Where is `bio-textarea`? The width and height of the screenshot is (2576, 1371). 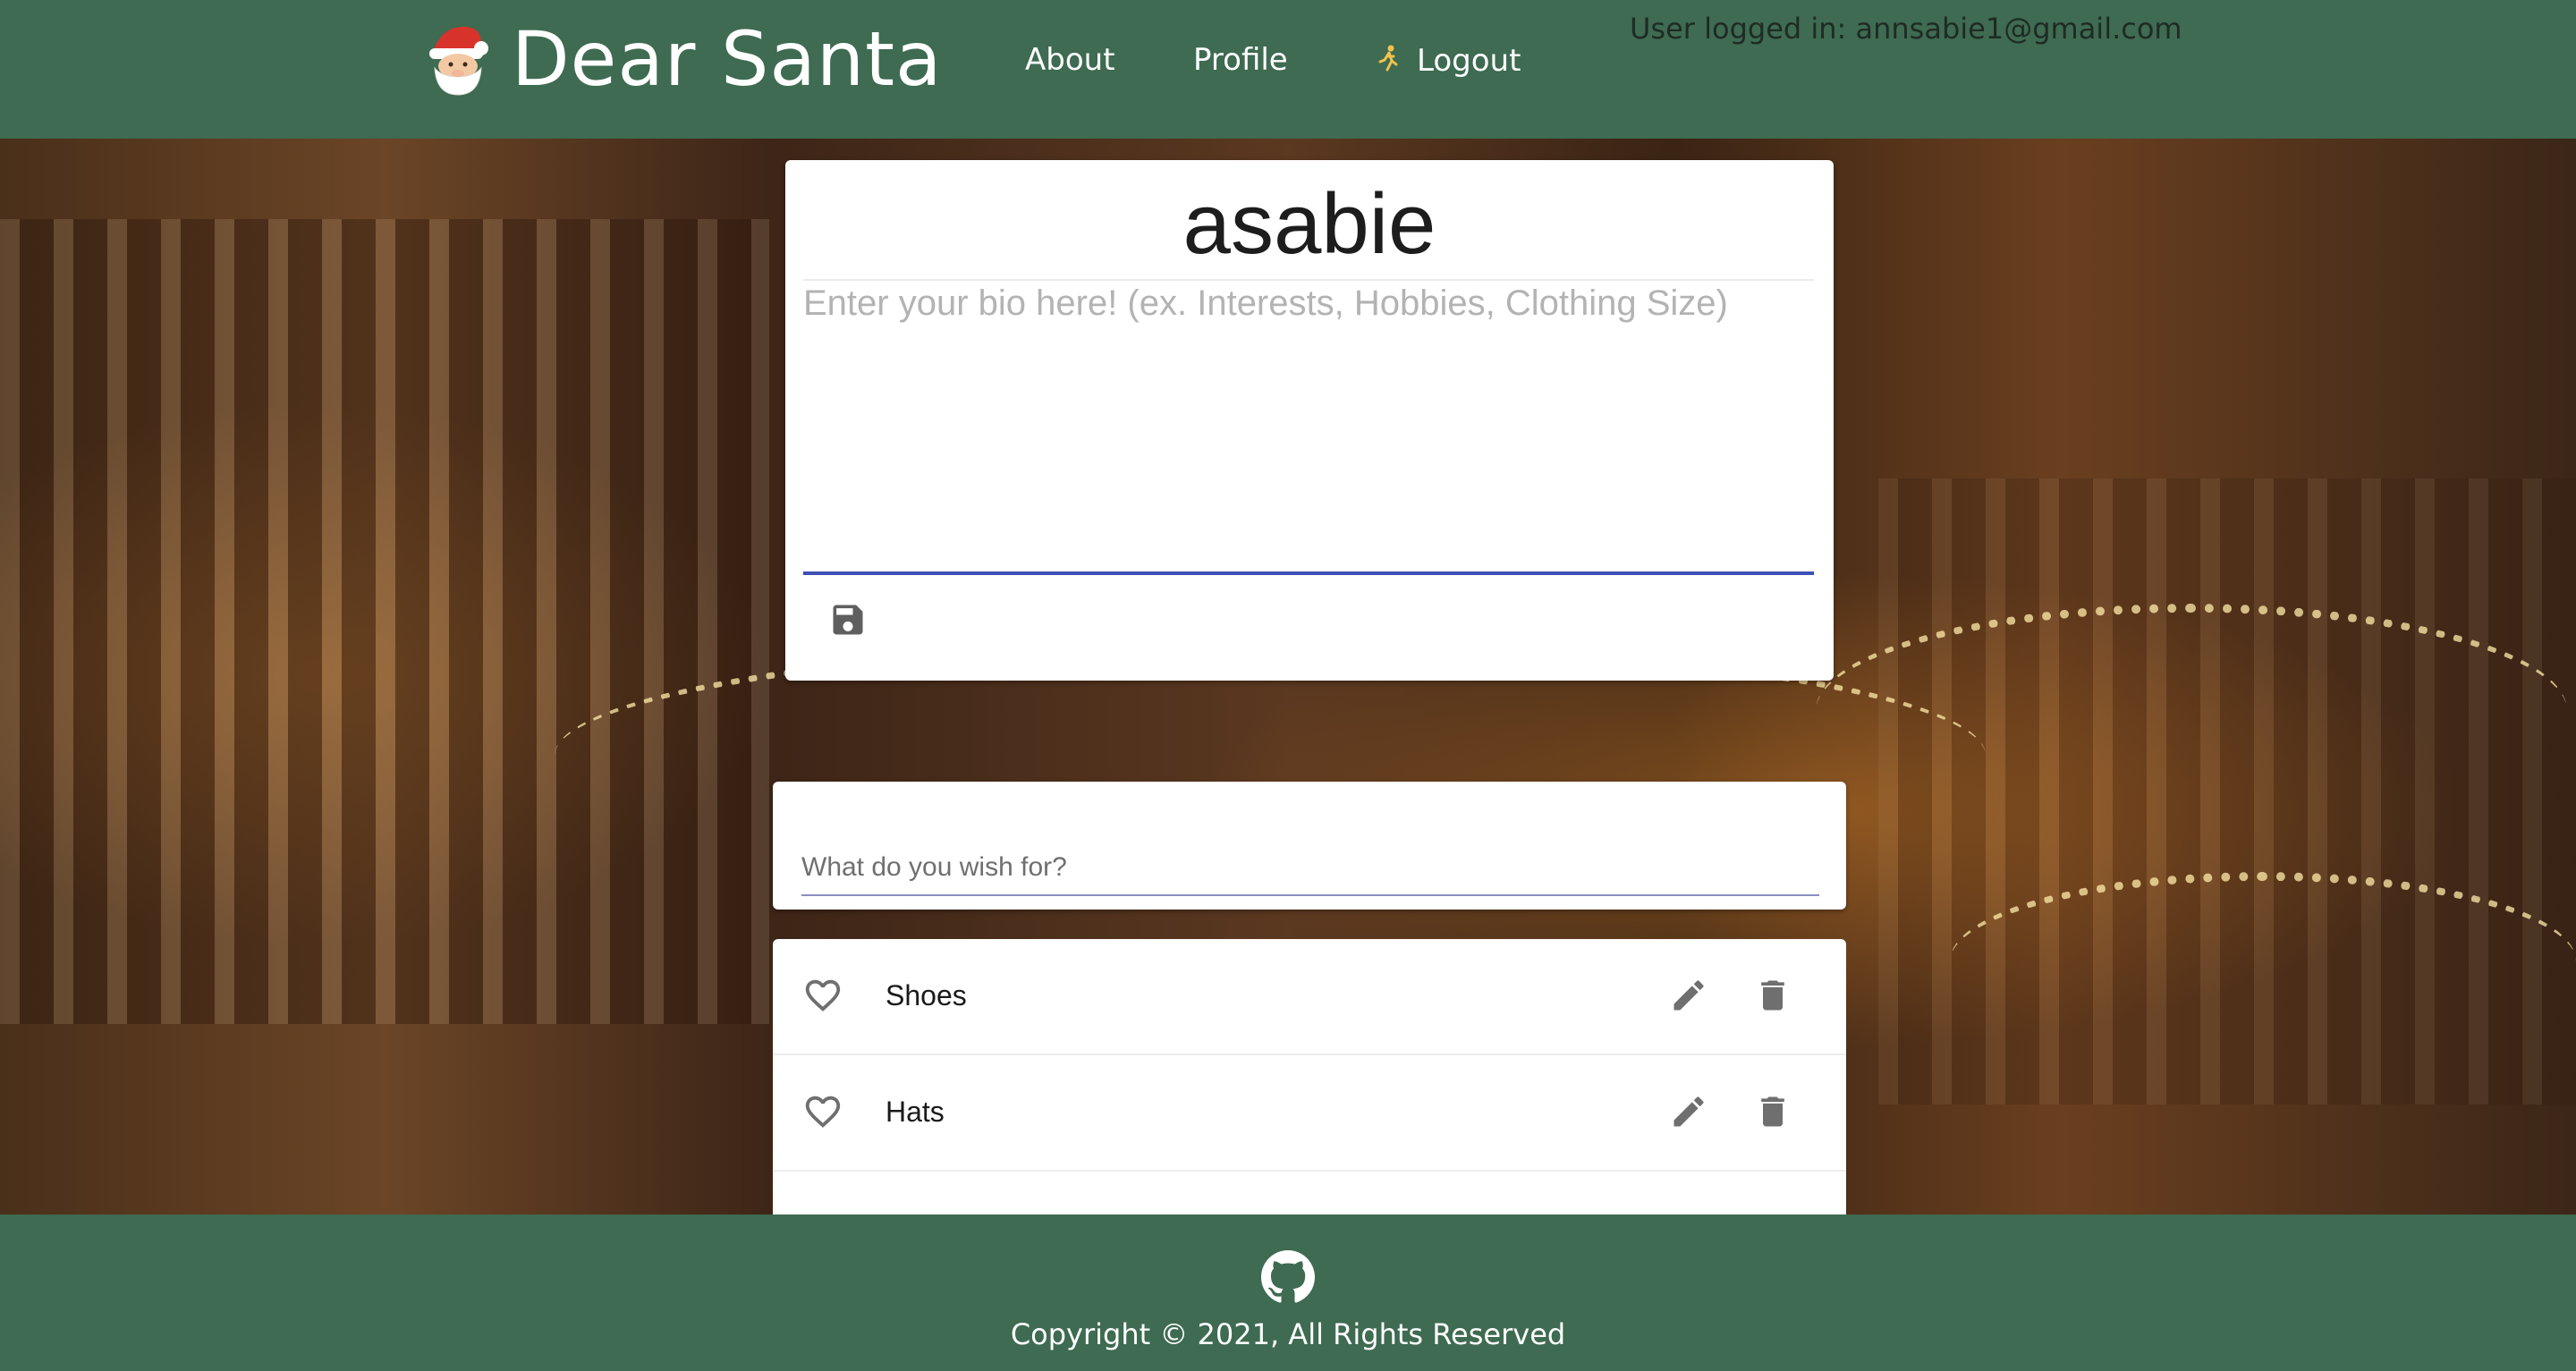 bio-textarea is located at coordinates (1308, 508).